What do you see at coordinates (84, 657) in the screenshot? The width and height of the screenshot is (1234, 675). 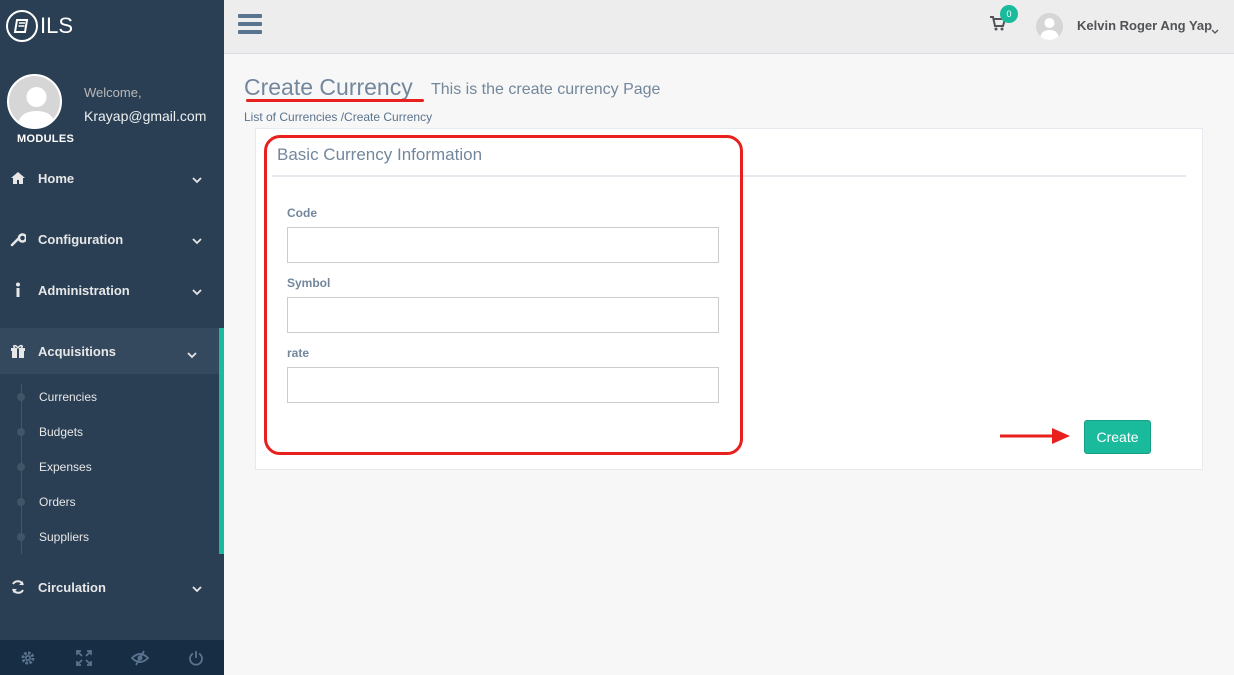 I see `fullscreen-icon` at bounding box center [84, 657].